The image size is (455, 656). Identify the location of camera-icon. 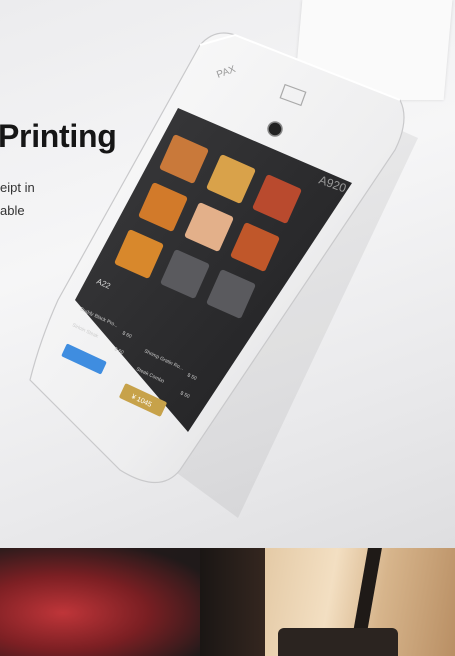
(275, 129).